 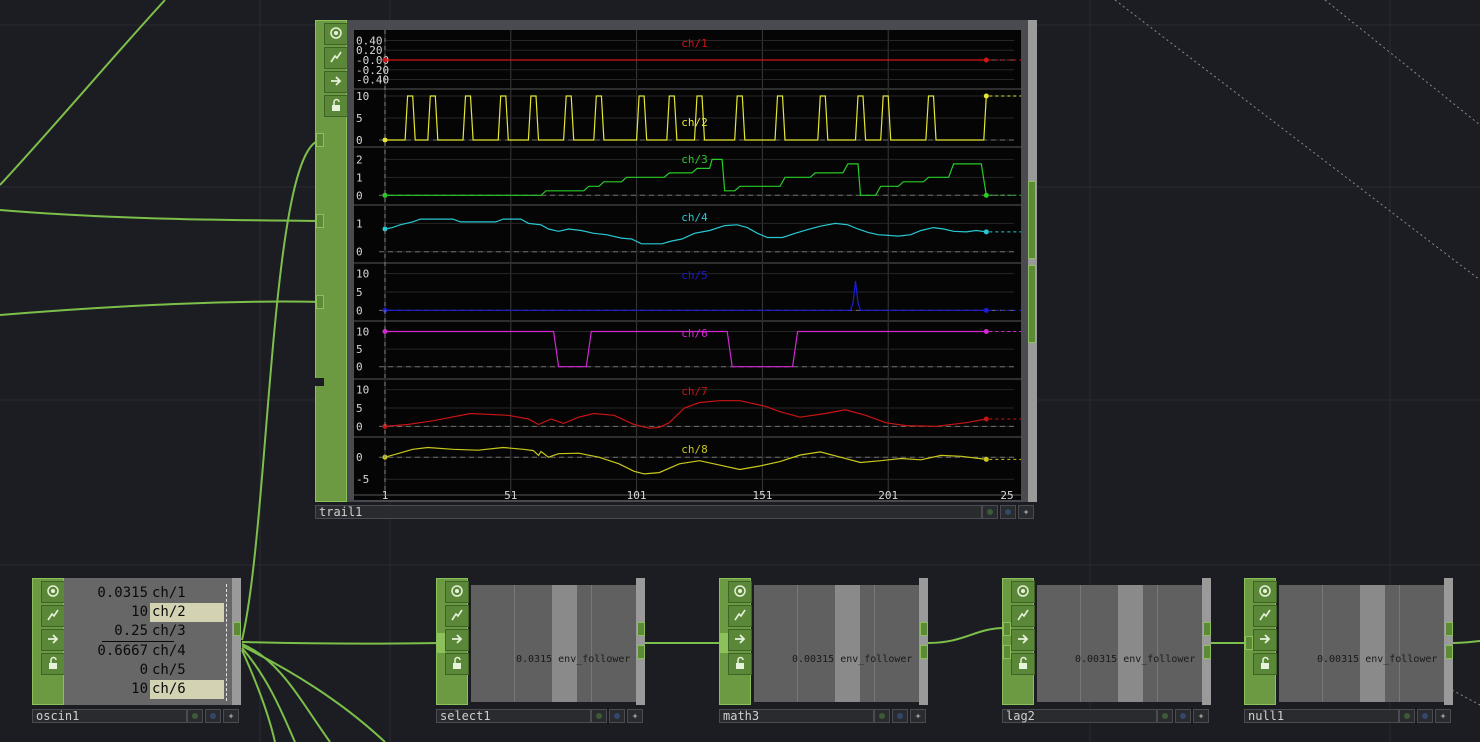 I want to click on lag2-name-field: lag2, so click(x=1079, y=716).